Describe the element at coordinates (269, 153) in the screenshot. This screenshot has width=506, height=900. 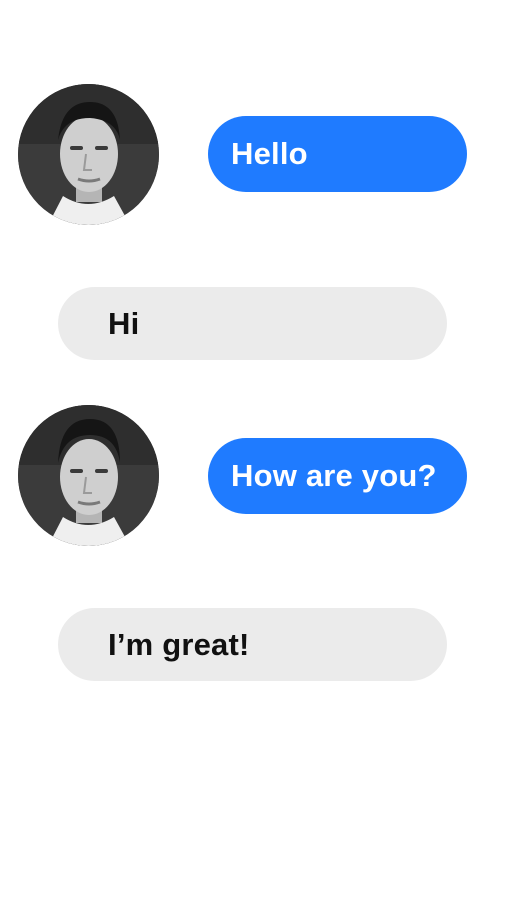
I see `message-text: Hello` at that location.